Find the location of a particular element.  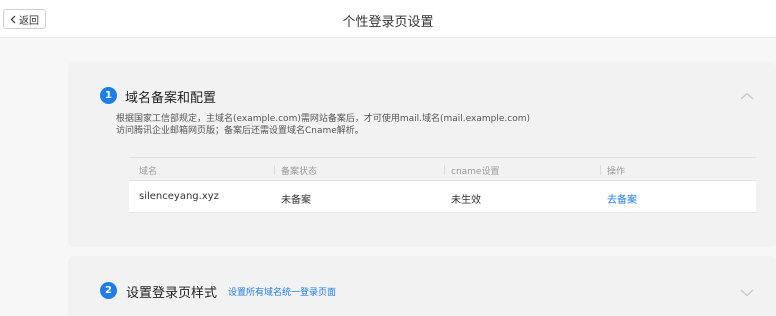

chevron-up-icon is located at coordinates (747, 96).